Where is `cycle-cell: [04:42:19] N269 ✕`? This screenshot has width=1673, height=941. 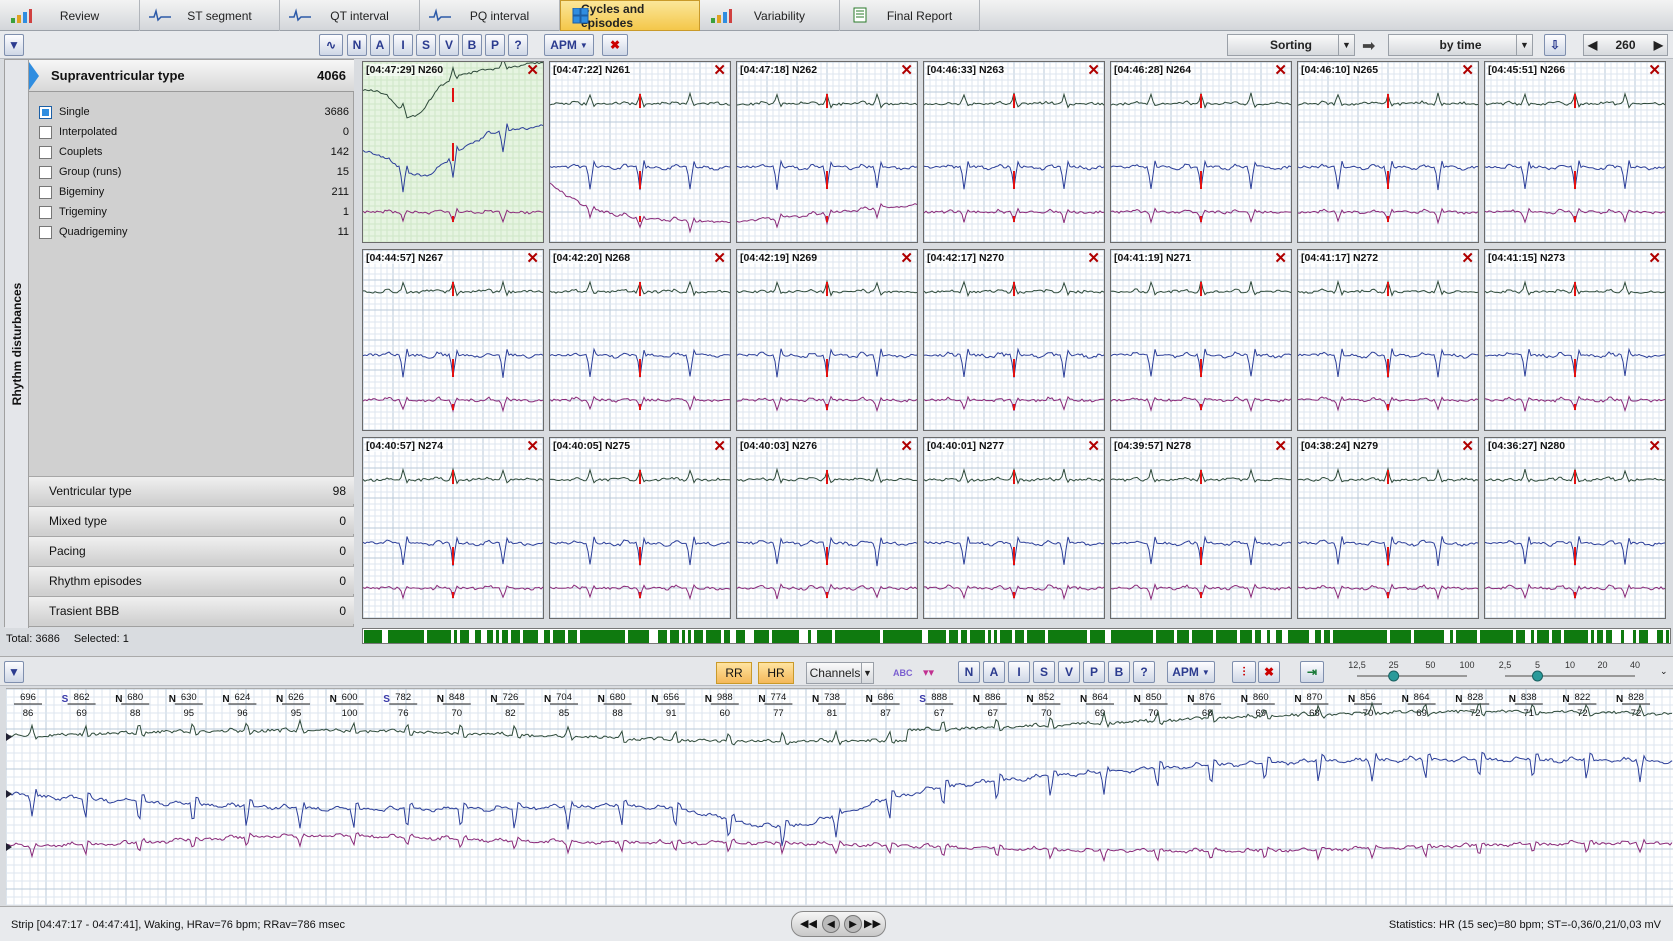 cycle-cell: [04:42:19] N269 ✕ is located at coordinates (827, 340).